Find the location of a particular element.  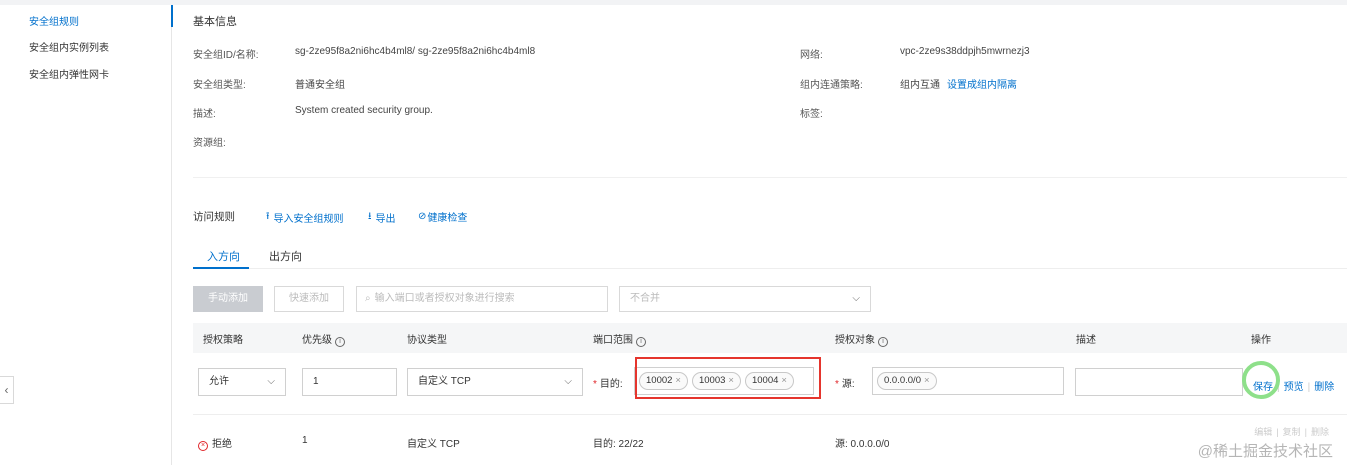

health-check-link: ⊘ 健康检查 is located at coordinates (442, 216).